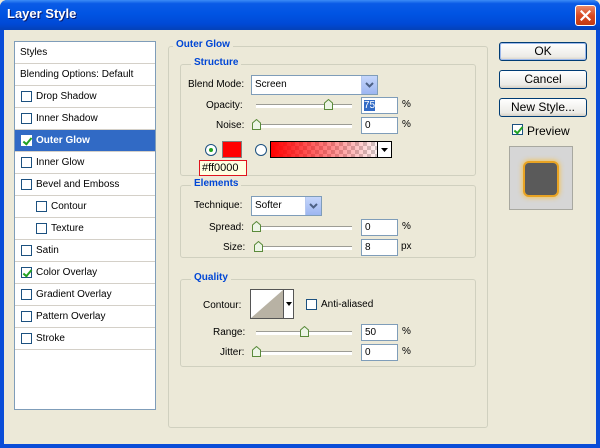 The image size is (600, 448). What do you see at coordinates (300, 15) in the screenshot?
I see `title-bar: Layer Style` at bounding box center [300, 15].